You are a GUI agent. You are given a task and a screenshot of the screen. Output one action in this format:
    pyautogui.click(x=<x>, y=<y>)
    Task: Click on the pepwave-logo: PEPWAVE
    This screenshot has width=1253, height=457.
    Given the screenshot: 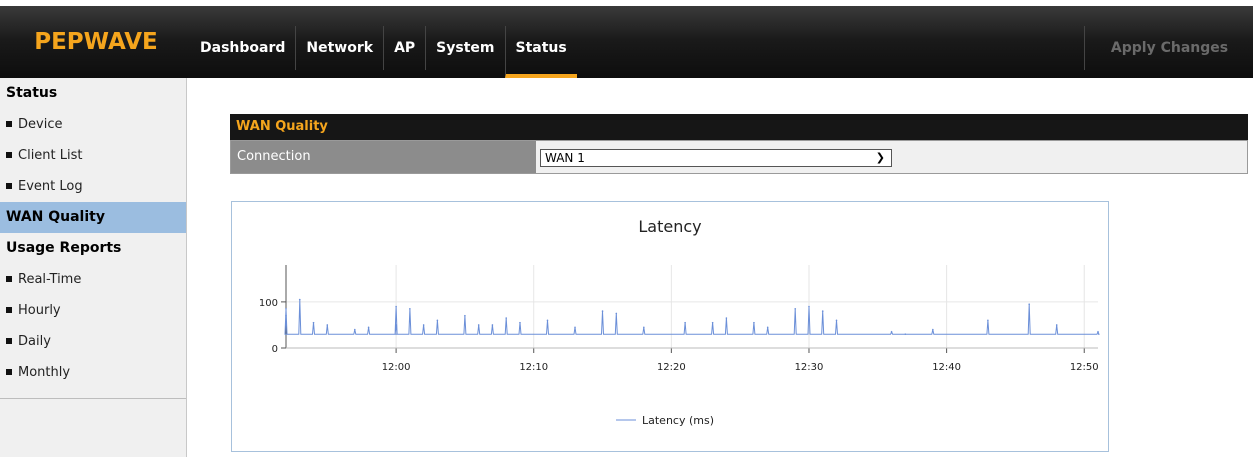 What is the action you would take?
    pyautogui.click(x=96, y=42)
    